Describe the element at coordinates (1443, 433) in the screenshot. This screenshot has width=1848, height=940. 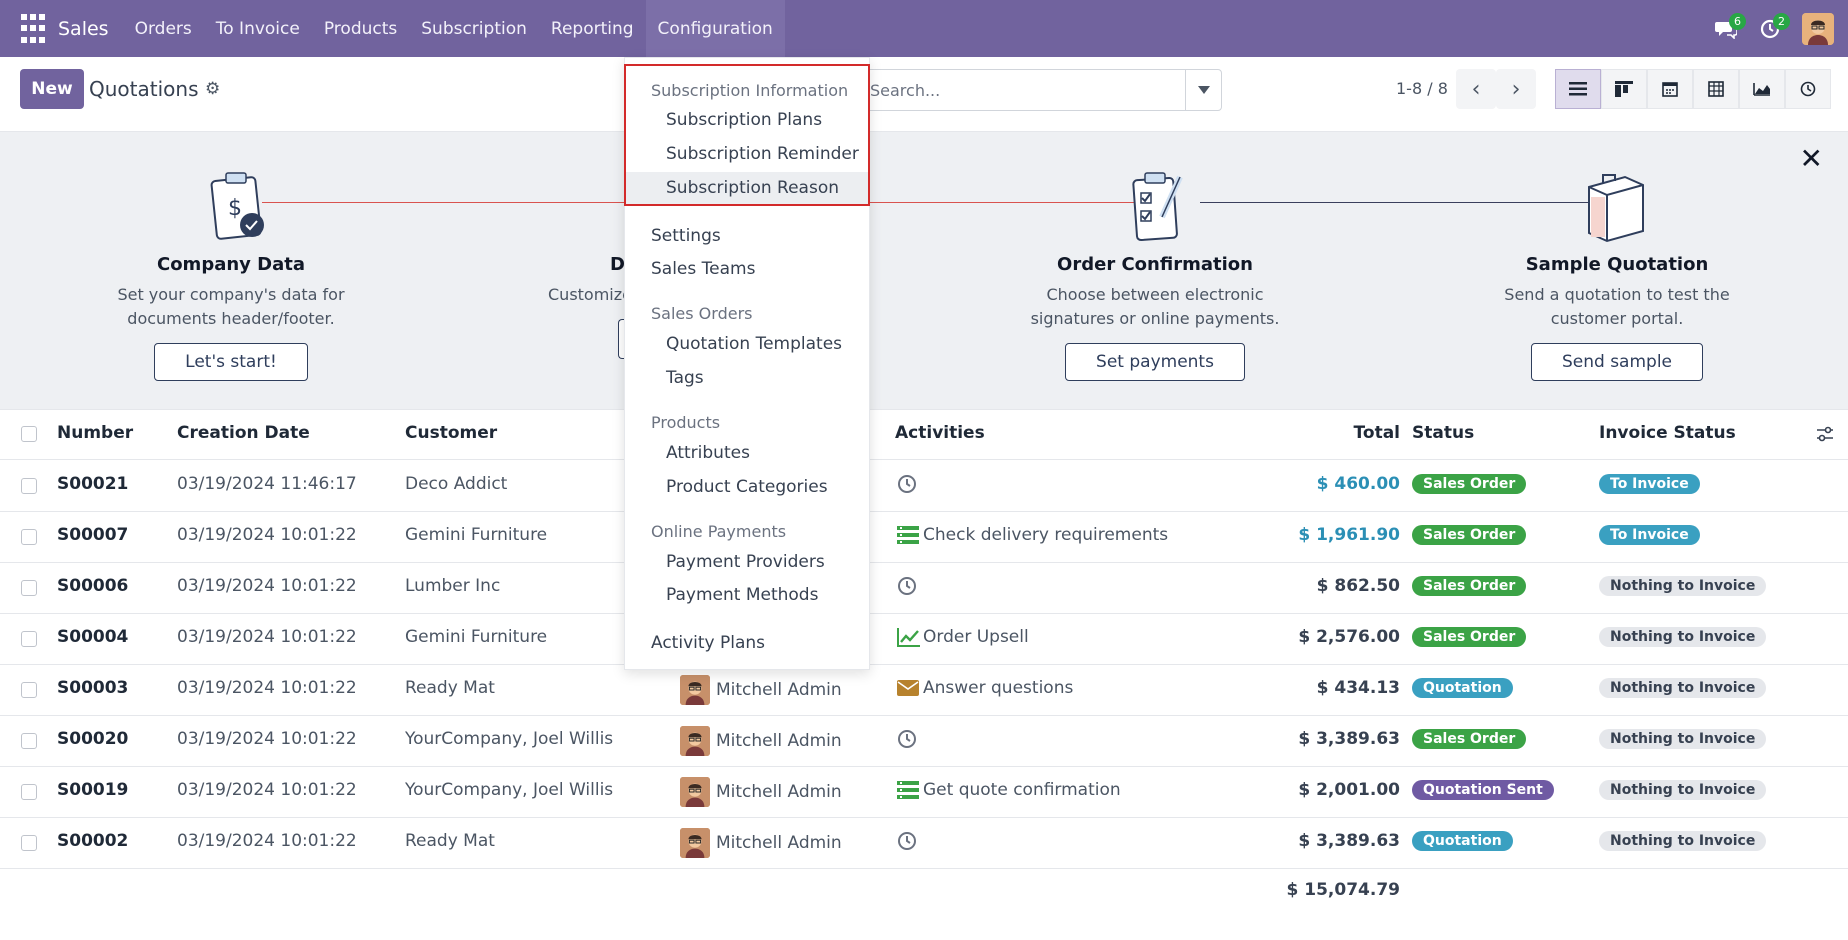
I see `column-status: Status` at that location.